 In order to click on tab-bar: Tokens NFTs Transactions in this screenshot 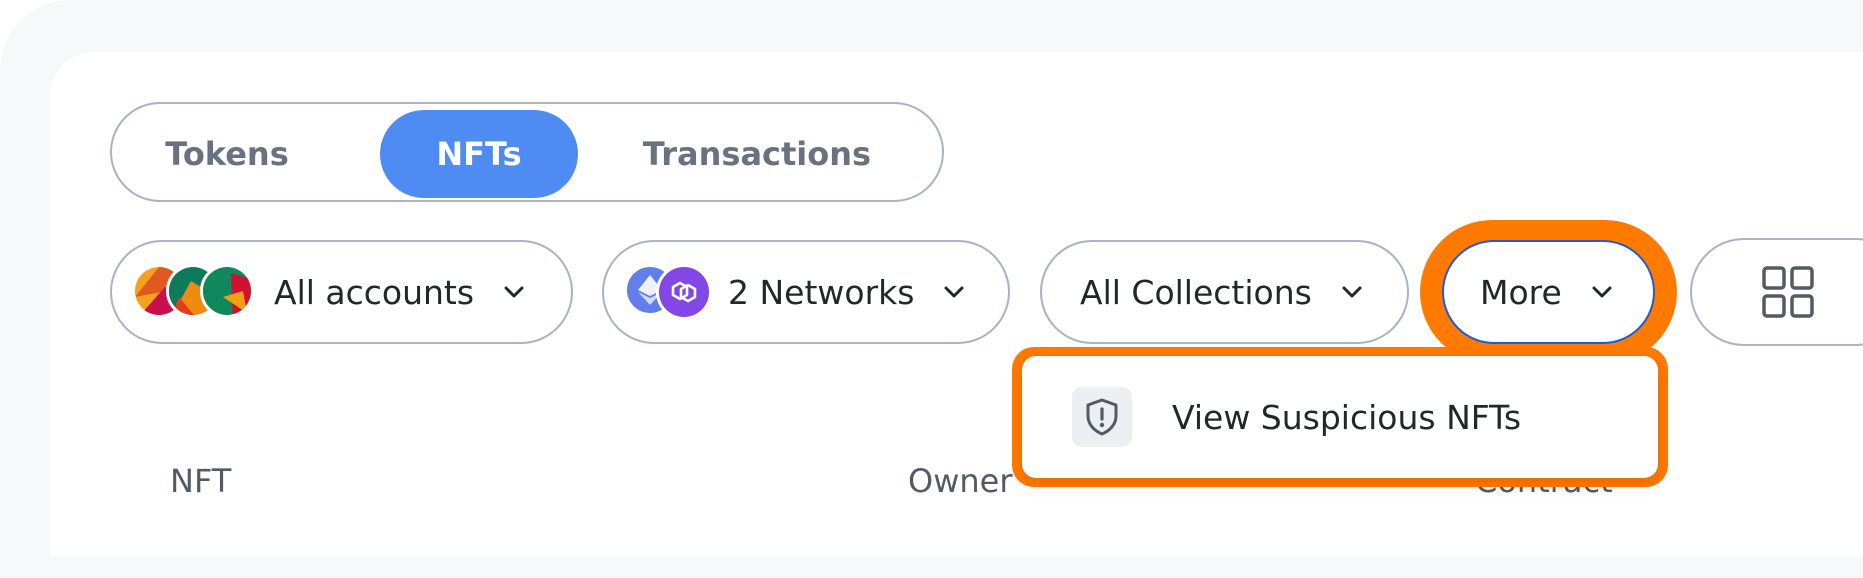, I will do `click(527, 152)`.